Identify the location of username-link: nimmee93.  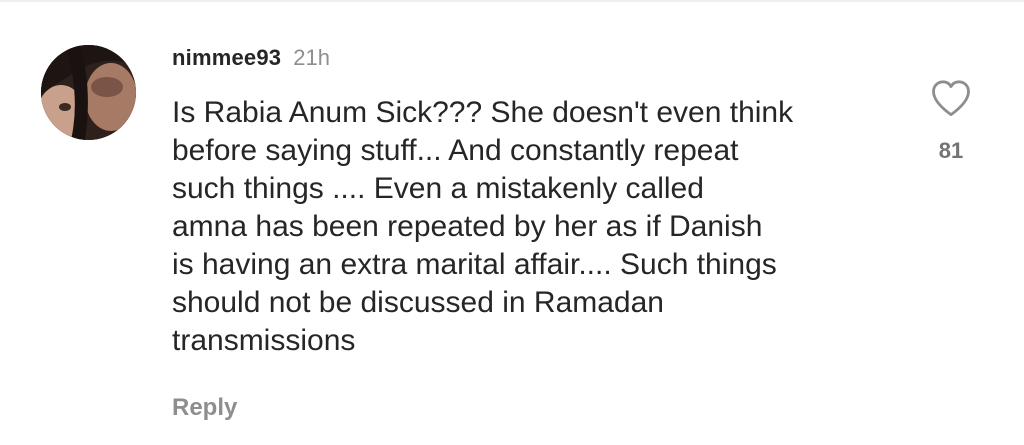
(226, 58).